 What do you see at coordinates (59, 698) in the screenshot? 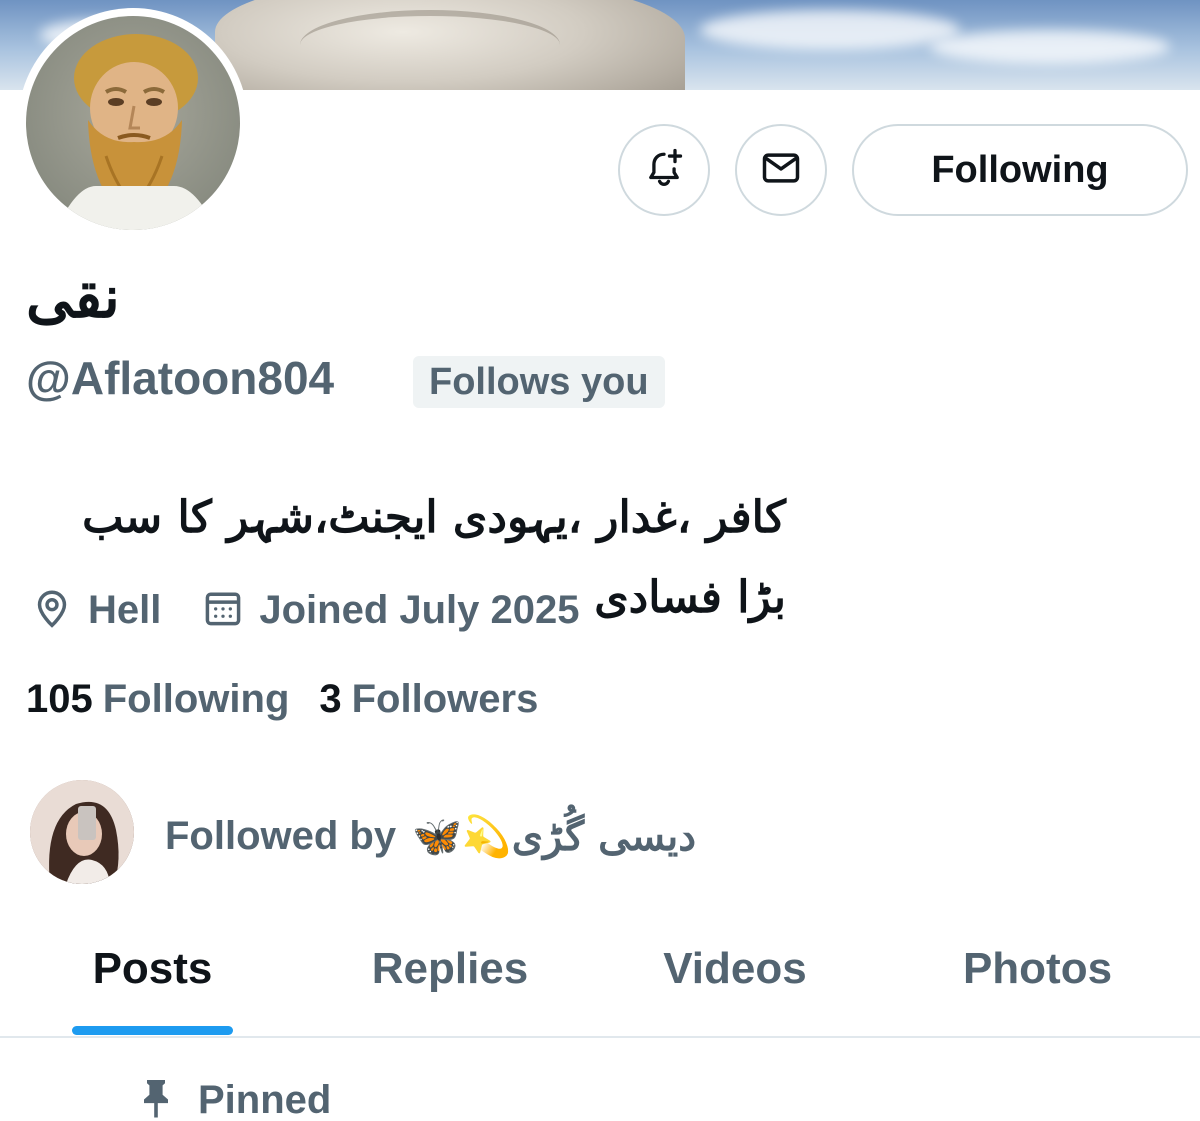
I see `following-count: 105` at bounding box center [59, 698].